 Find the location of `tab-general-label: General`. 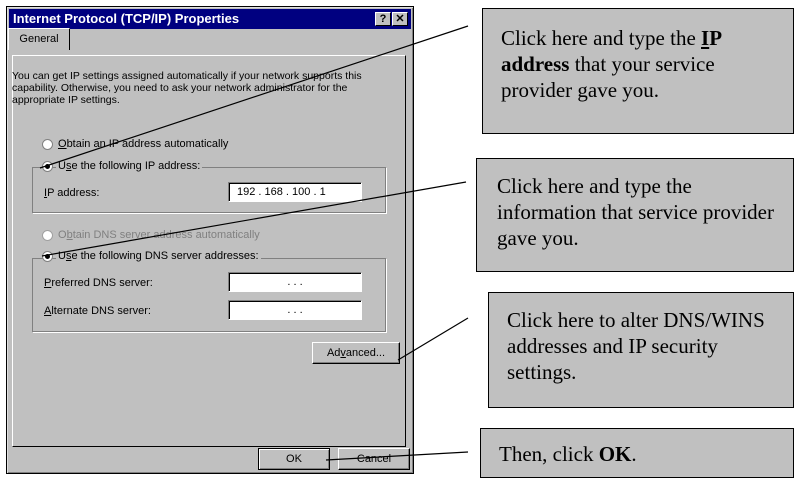

tab-general-label: General is located at coordinates (39, 39).